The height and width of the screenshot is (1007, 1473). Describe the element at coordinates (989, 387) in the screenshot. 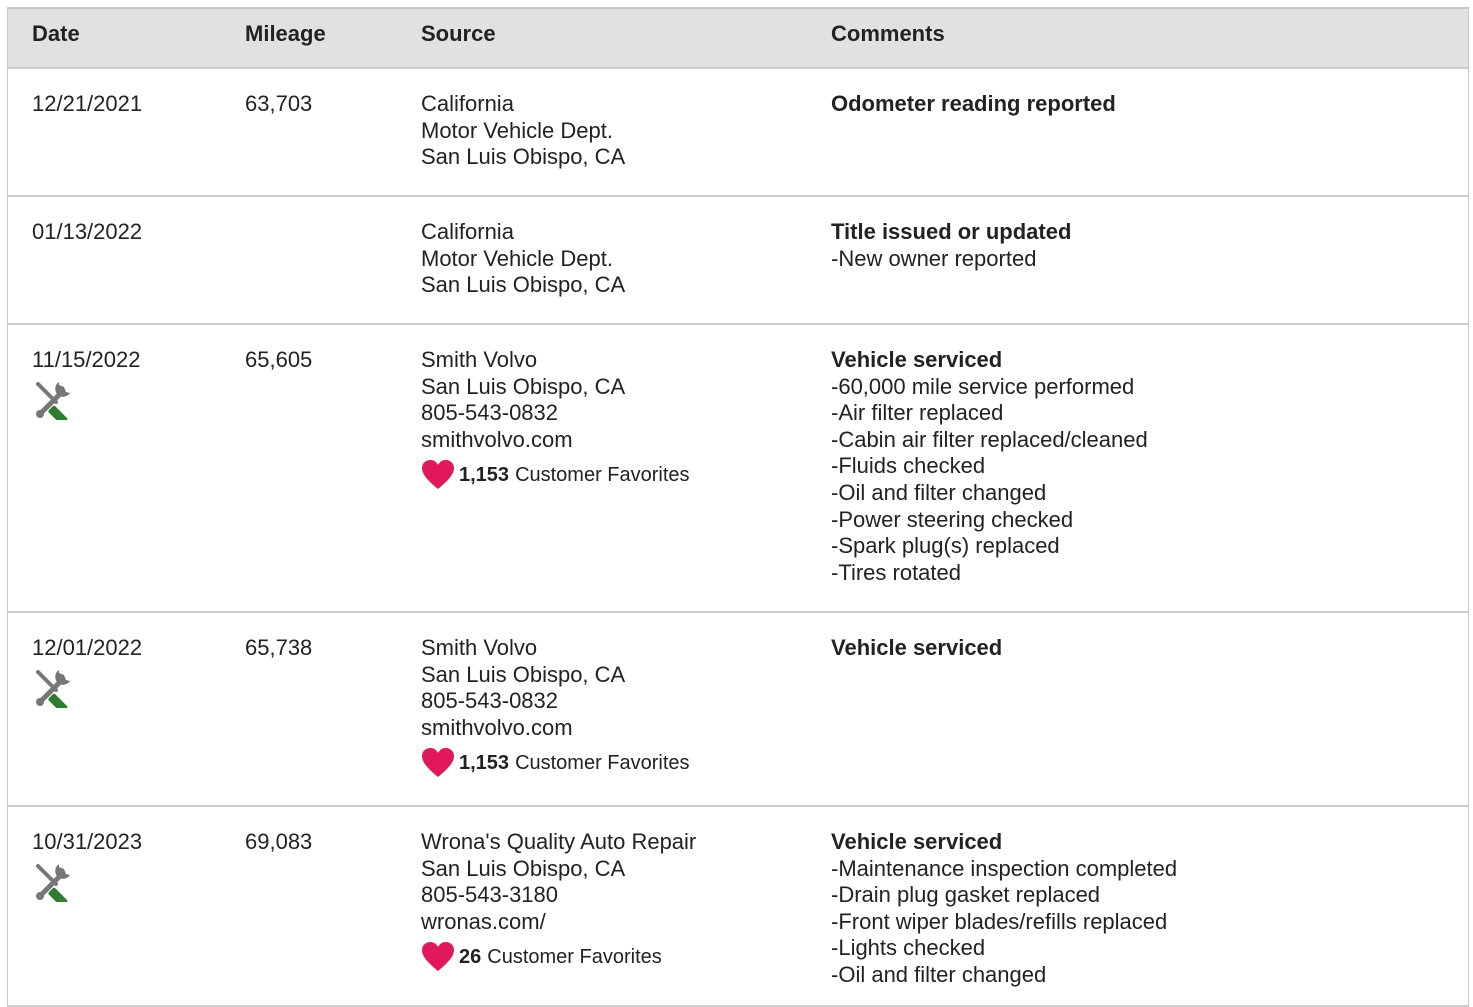

I see `comment-item: 60,000 mile service performed` at that location.